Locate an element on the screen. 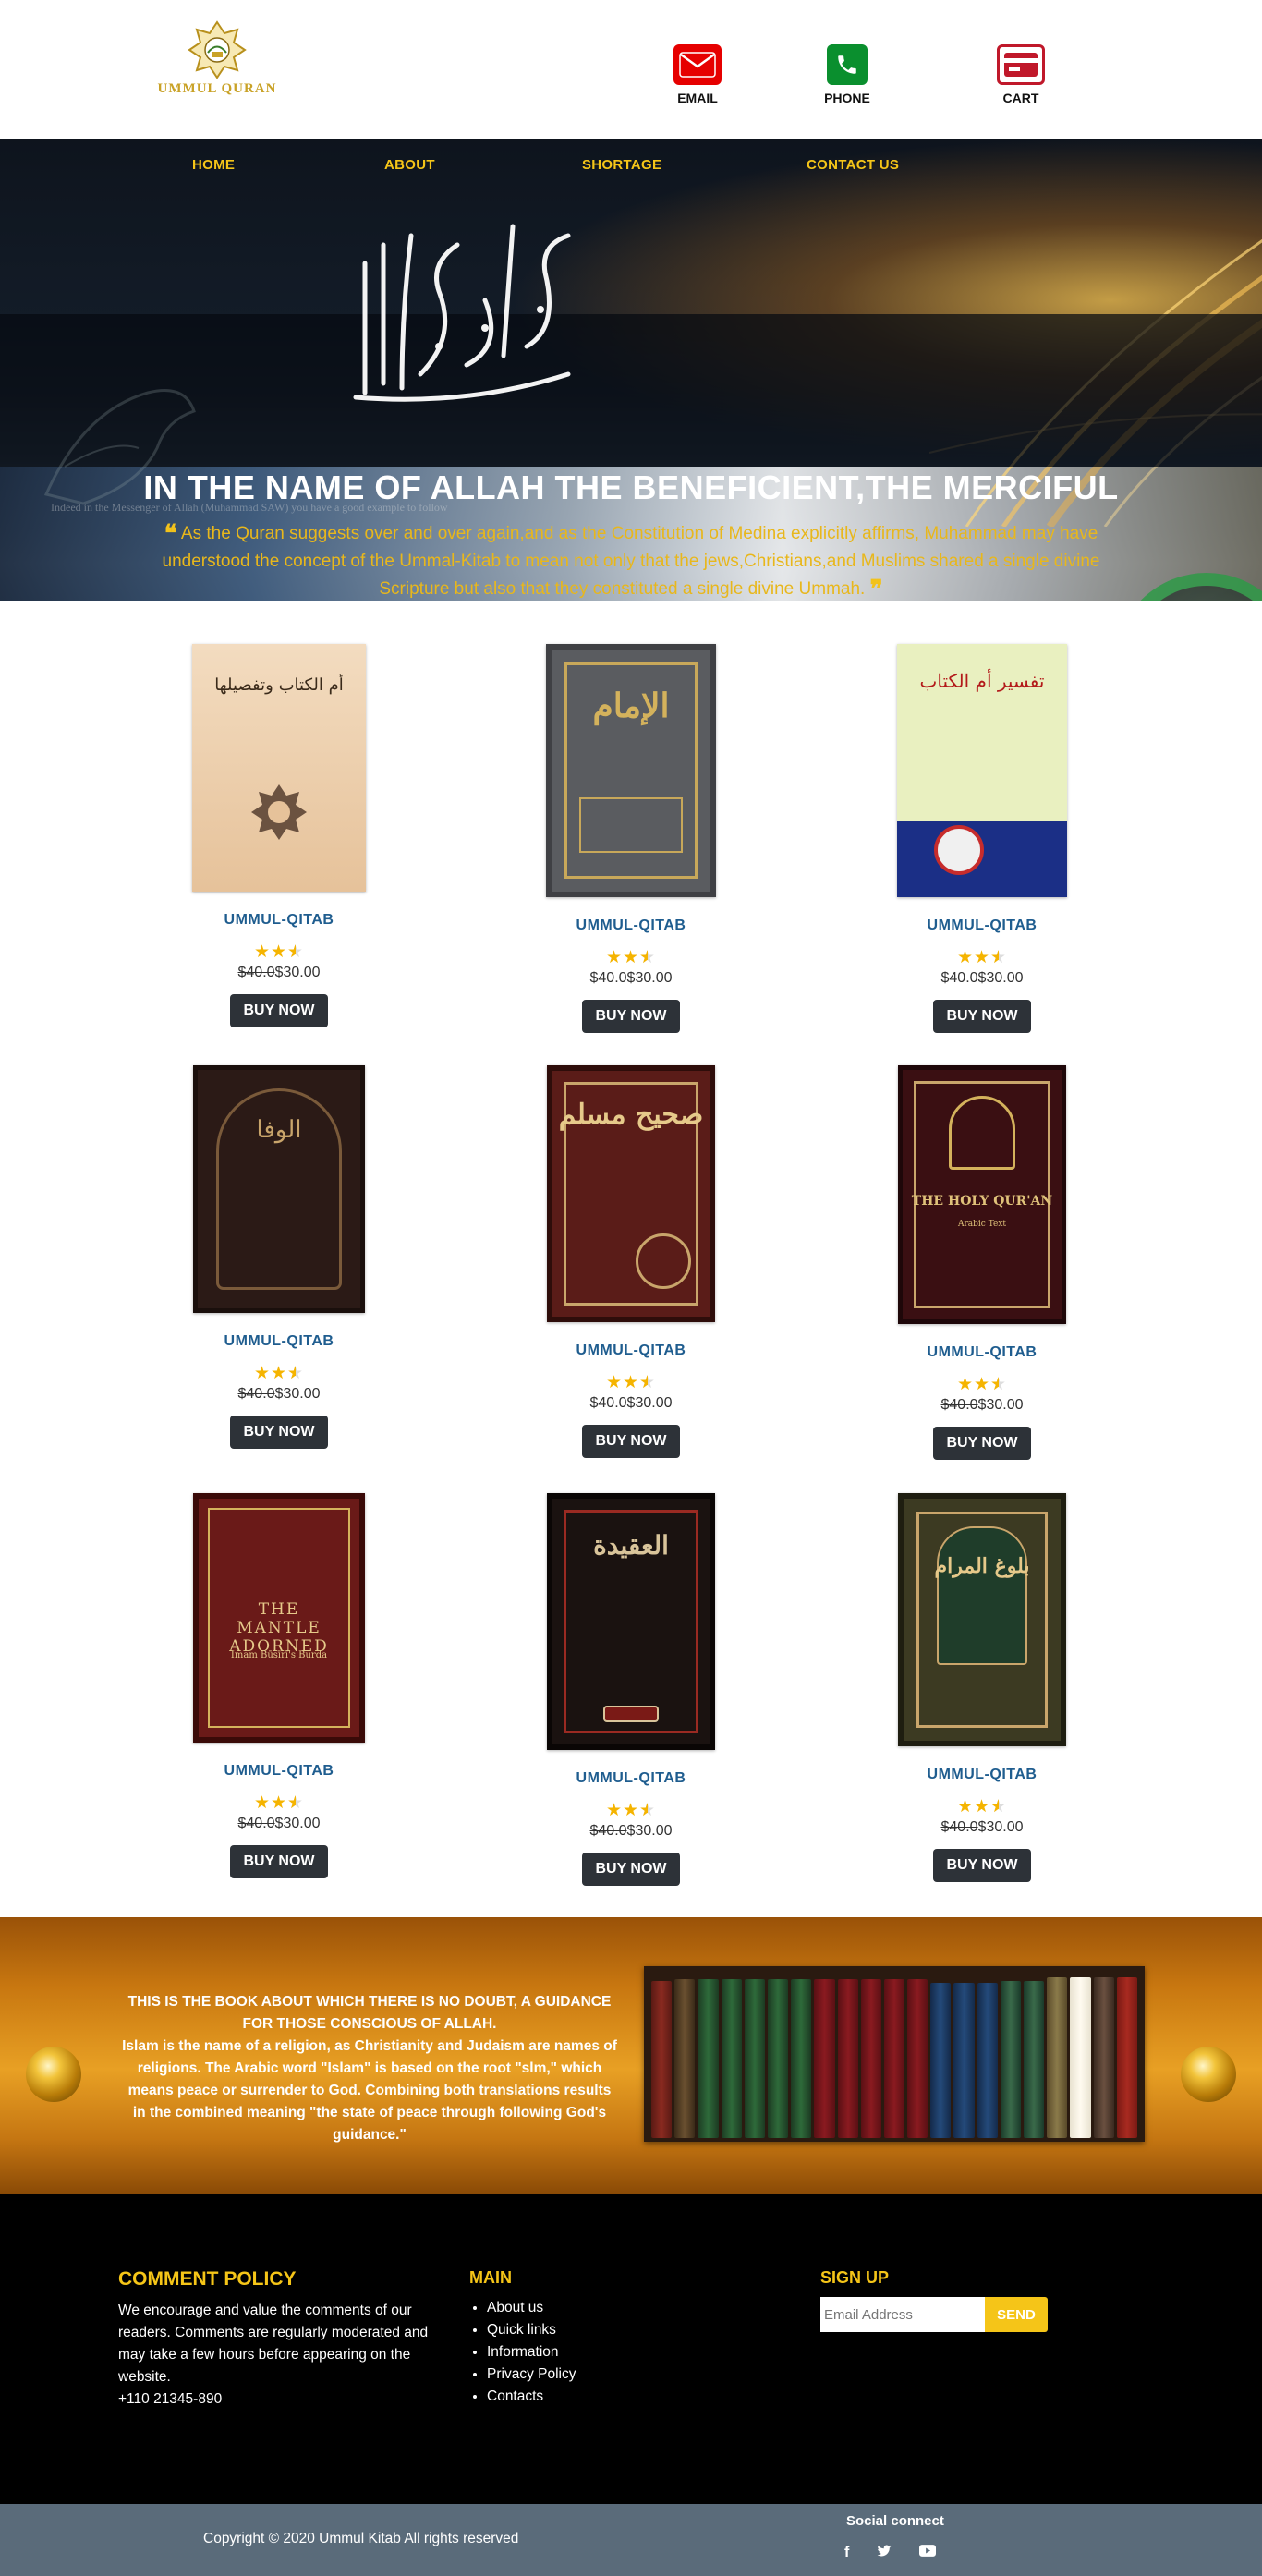 This screenshot has height=2576, width=1262. phone-link: PHONE is located at coordinates (848, 74).